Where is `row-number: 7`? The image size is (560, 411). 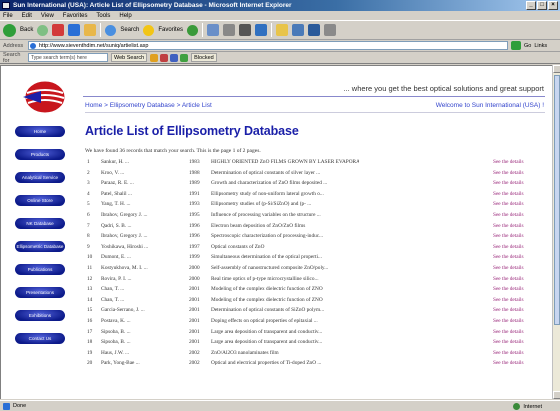
row-number: 7 is located at coordinates (88, 225).